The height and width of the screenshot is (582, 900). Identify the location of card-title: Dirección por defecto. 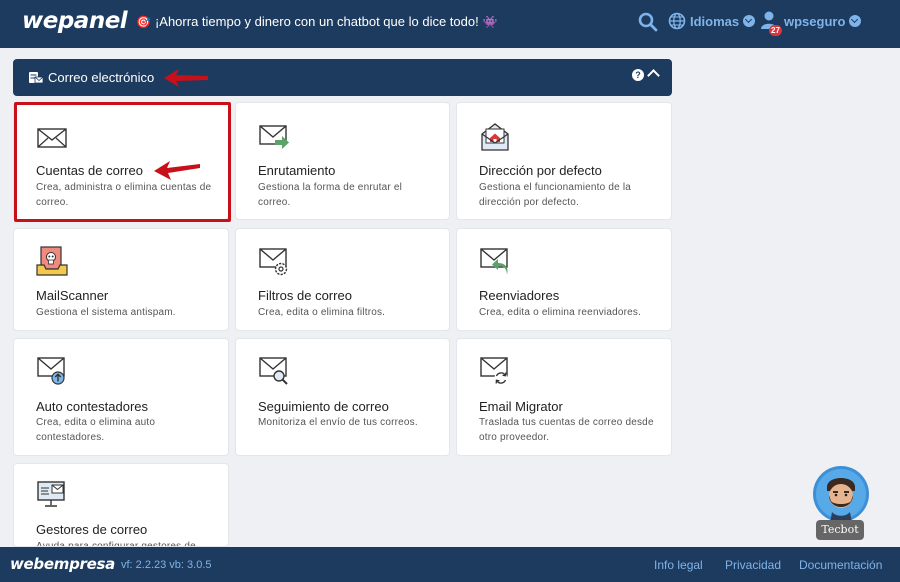
(540, 170).